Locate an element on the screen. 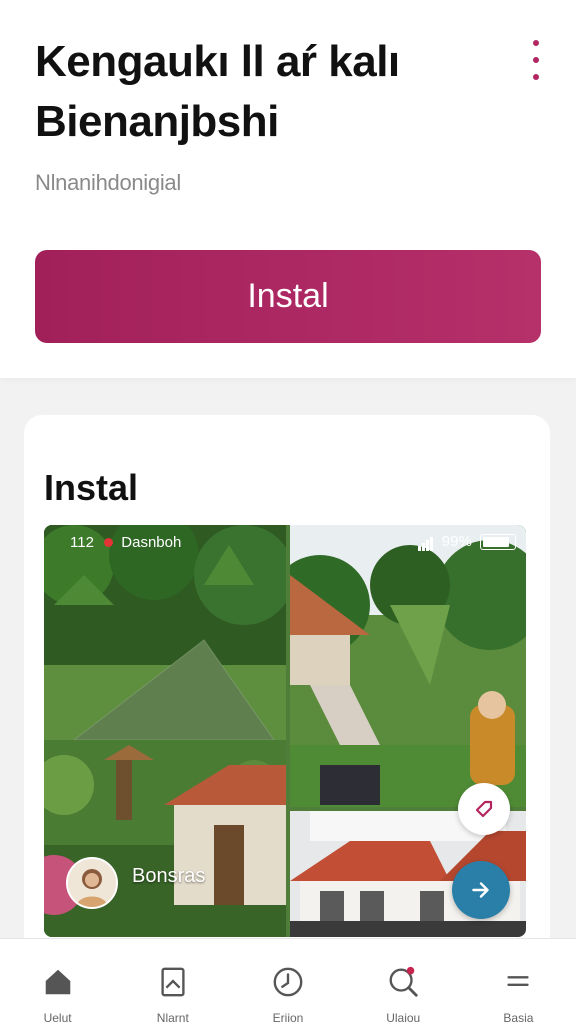 The height and width of the screenshot is (1025, 576). search-icon is located at coordinates (403, 981).